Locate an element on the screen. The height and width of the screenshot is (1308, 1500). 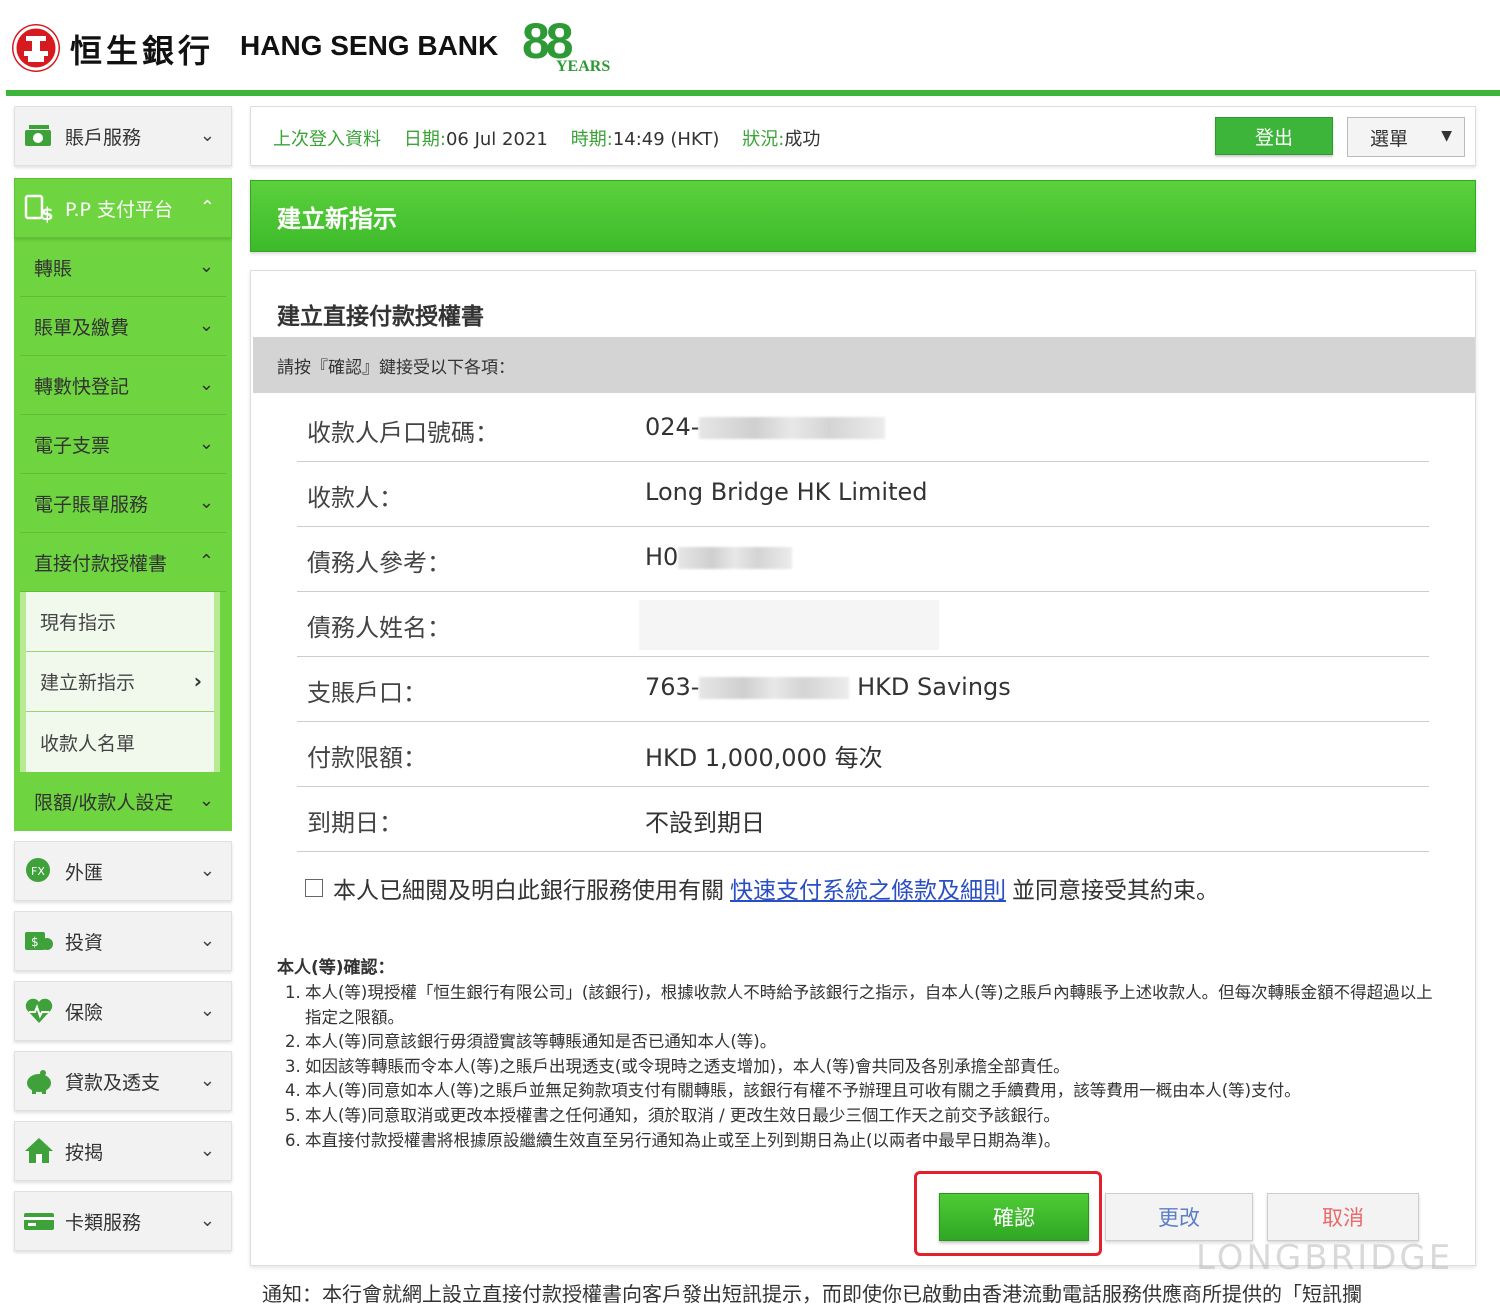
sidebar-item-insurance: 保險 ⌄ is located at coordinates (123, 1011).